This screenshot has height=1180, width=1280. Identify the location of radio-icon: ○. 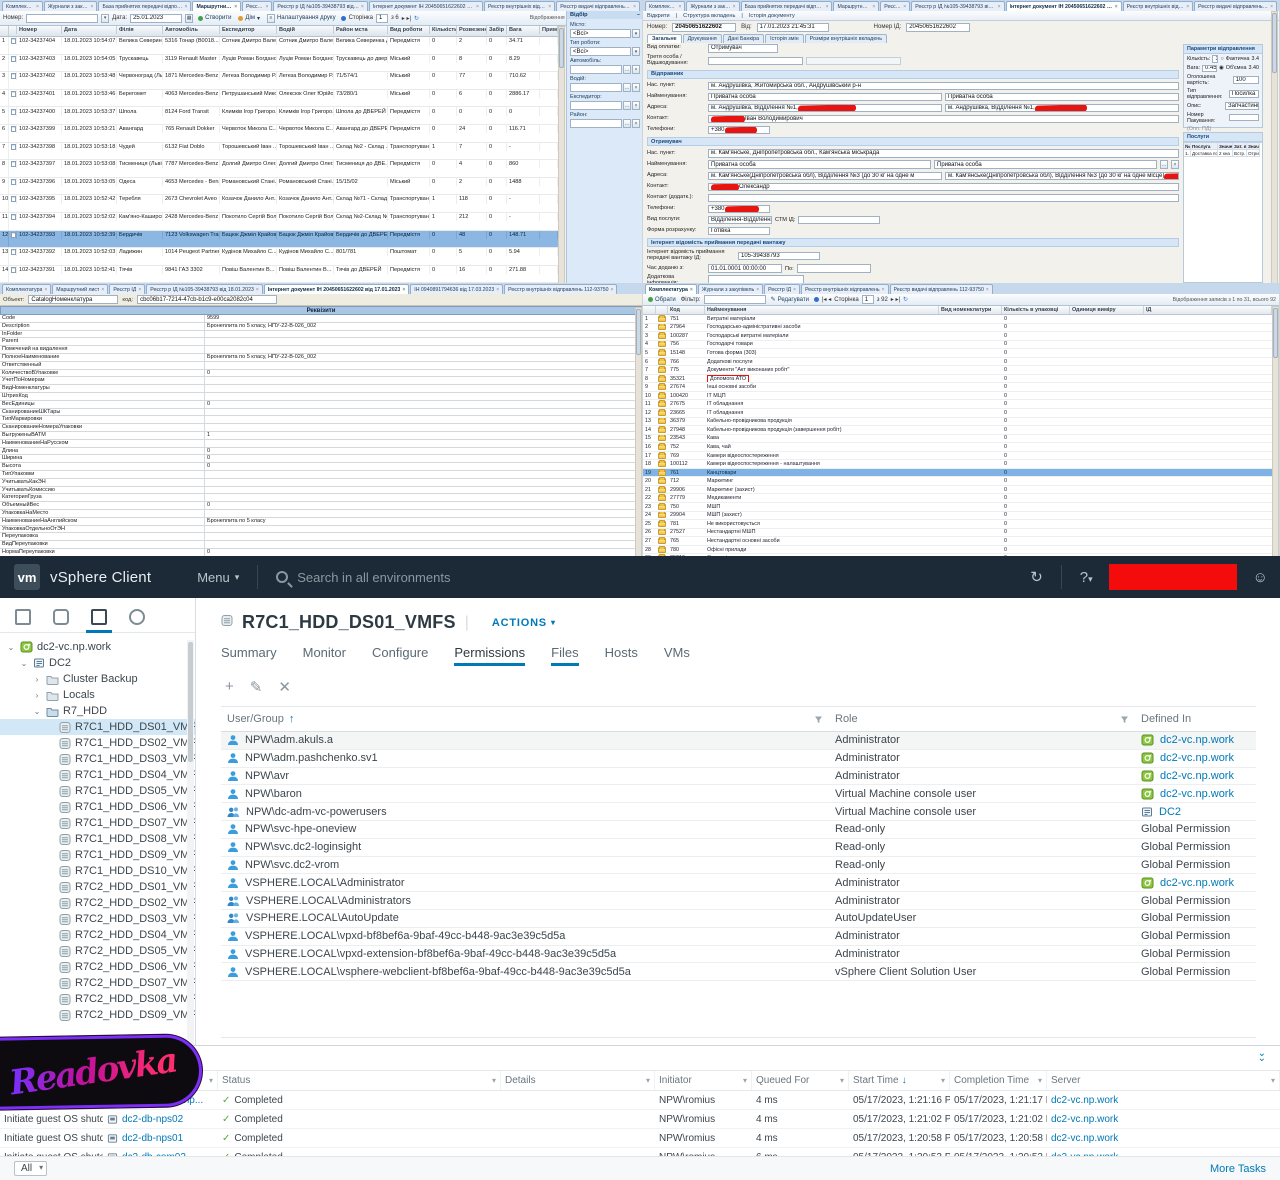
(1221, 59).